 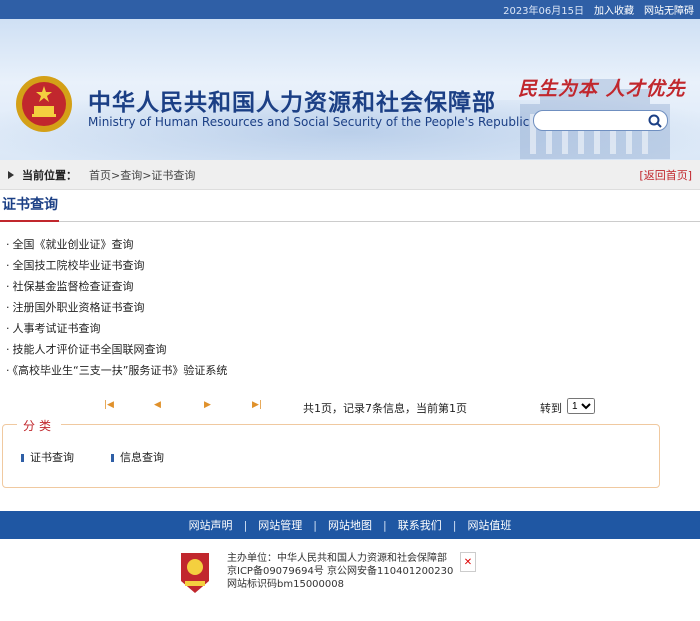 What do you see at coordinates (44, 104) in the screenshot?
I see `national-emblem-icon` at bounding box center [44, 104].